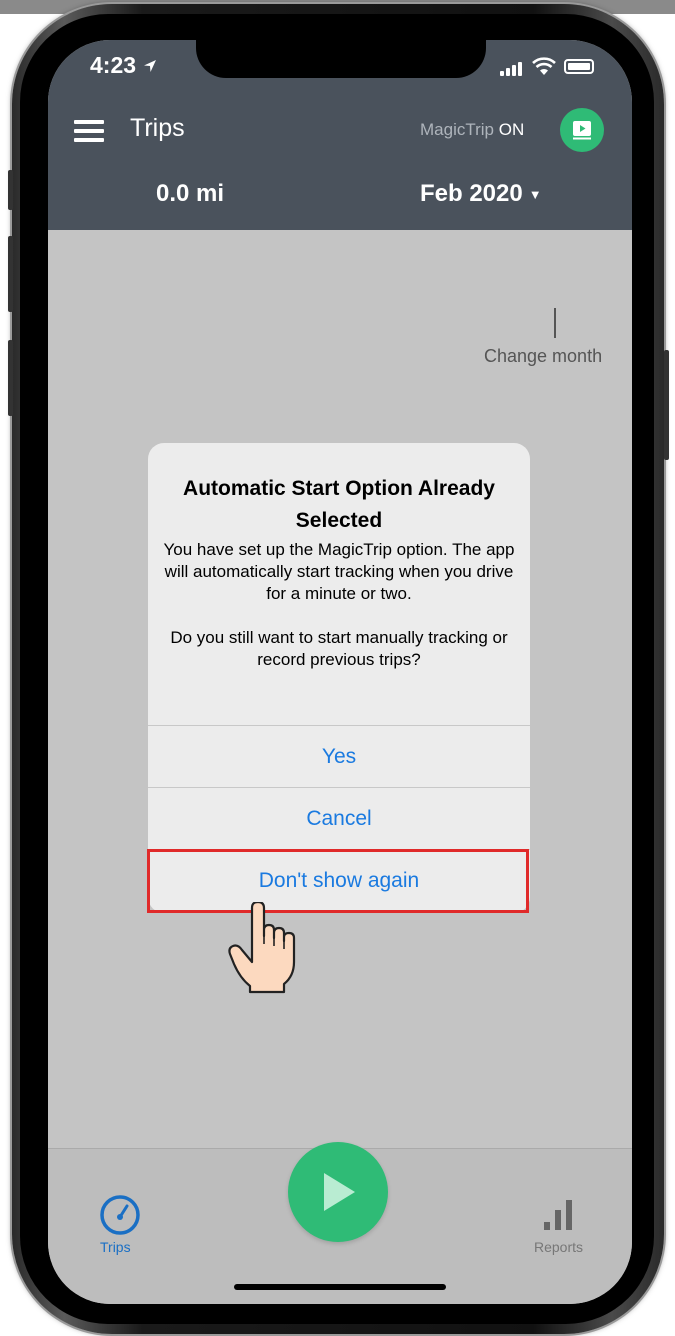 The height and width of the screenshot is (1336, 675). What do you see at coordinates (339, 756) in the screenshot?
I see `yes-button: Yes` at bounding box center [339, 756].